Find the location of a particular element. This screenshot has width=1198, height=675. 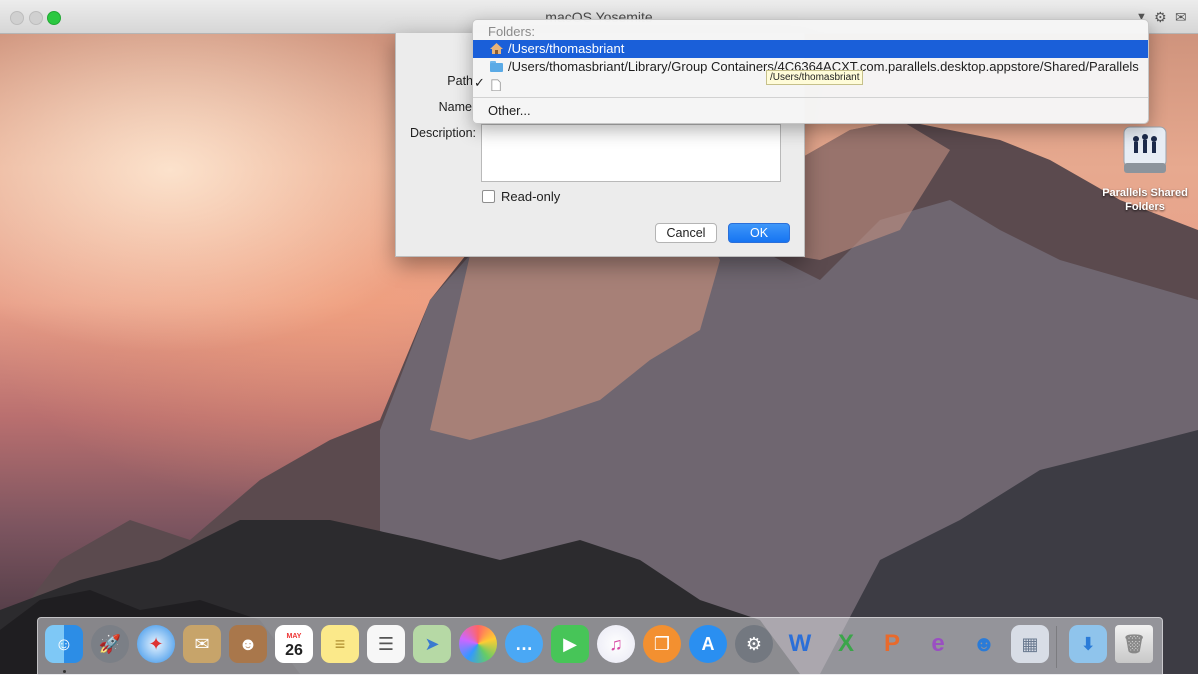

name-label: Name is located at coordinates (455, 107).